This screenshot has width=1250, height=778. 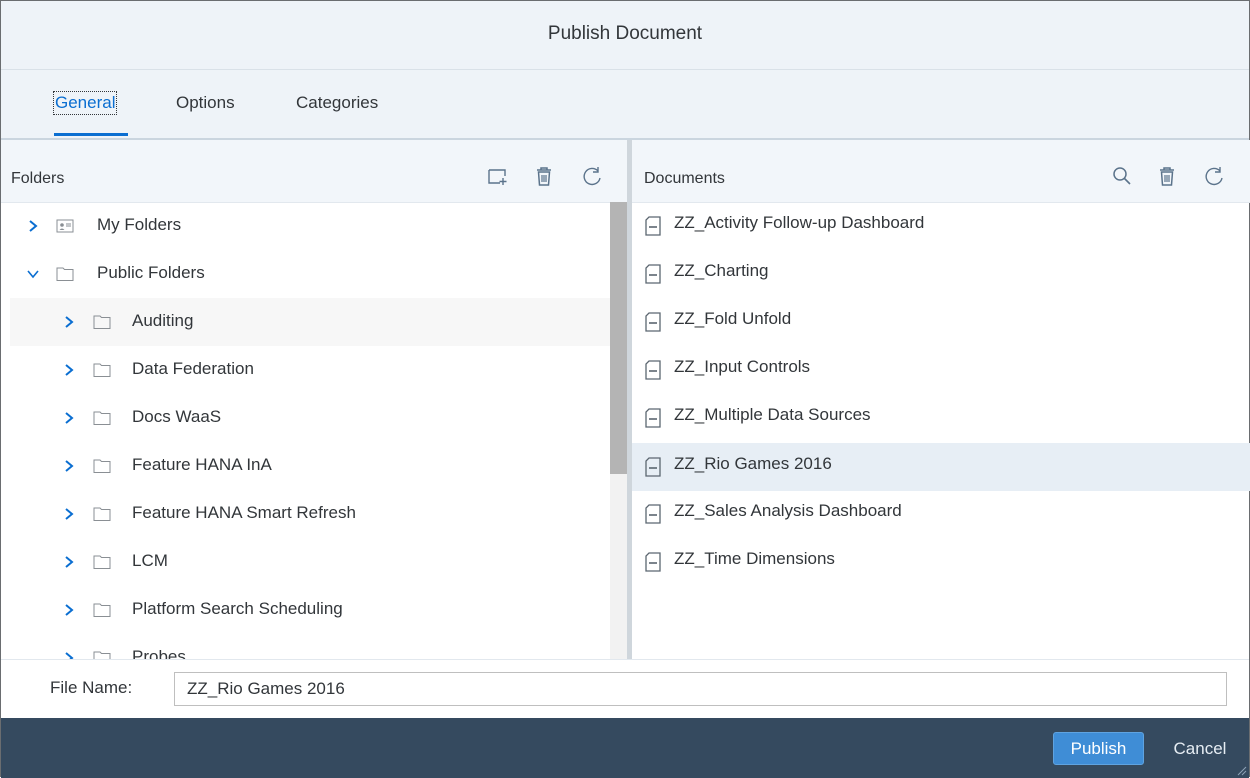 I want to click on document-item: ZZ_Charting, so click(x=941, y=274).